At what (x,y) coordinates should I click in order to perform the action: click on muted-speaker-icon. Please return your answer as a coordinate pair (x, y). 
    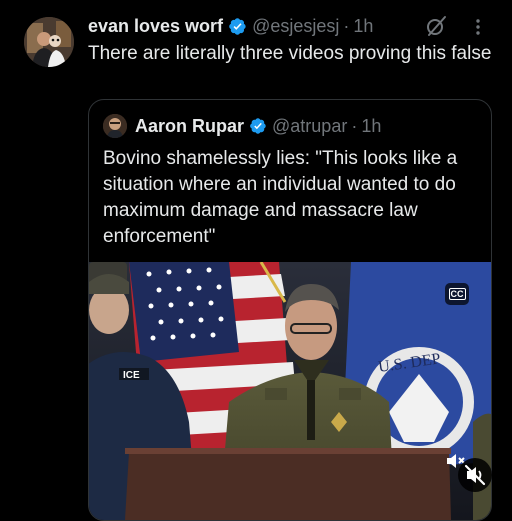
    Looking at the image, I should click on (475, 475).